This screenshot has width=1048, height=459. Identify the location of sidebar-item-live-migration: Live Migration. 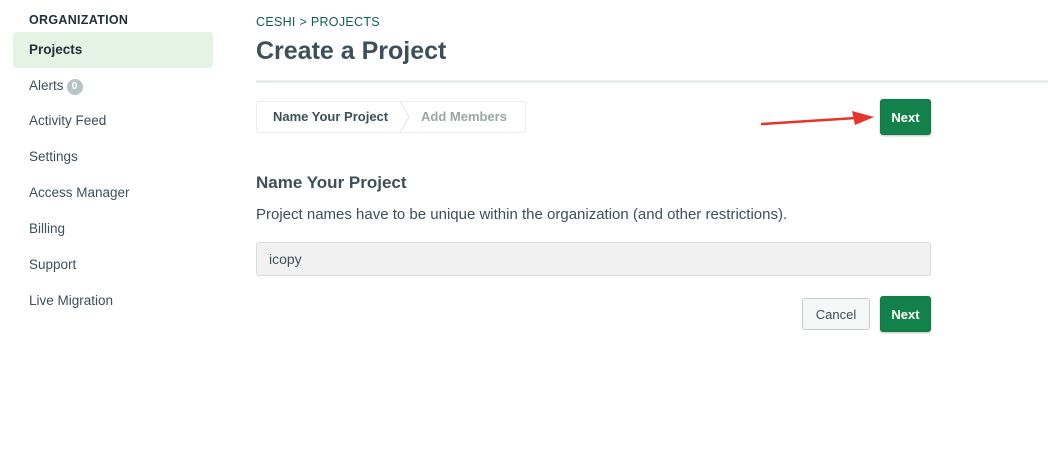
(113, 301).